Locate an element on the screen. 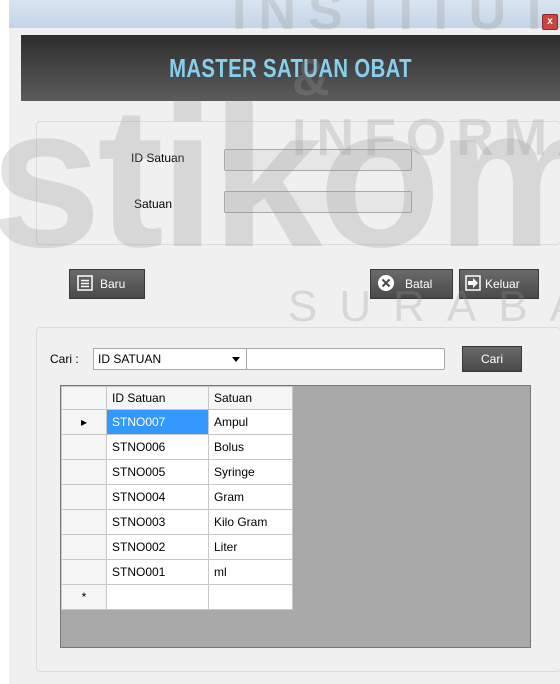 The width and height of the screenshot is (560, 684). search-input is located at coordinates (345, 359).